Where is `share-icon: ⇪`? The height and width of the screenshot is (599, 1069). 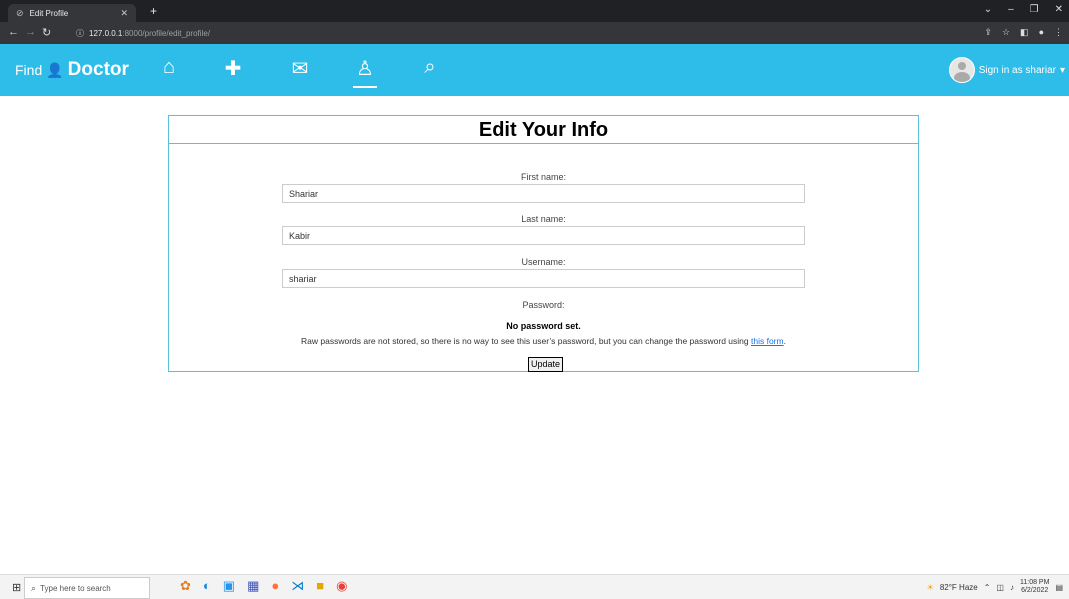 share-icon: ⇪ is located at coordinates (988, 32).